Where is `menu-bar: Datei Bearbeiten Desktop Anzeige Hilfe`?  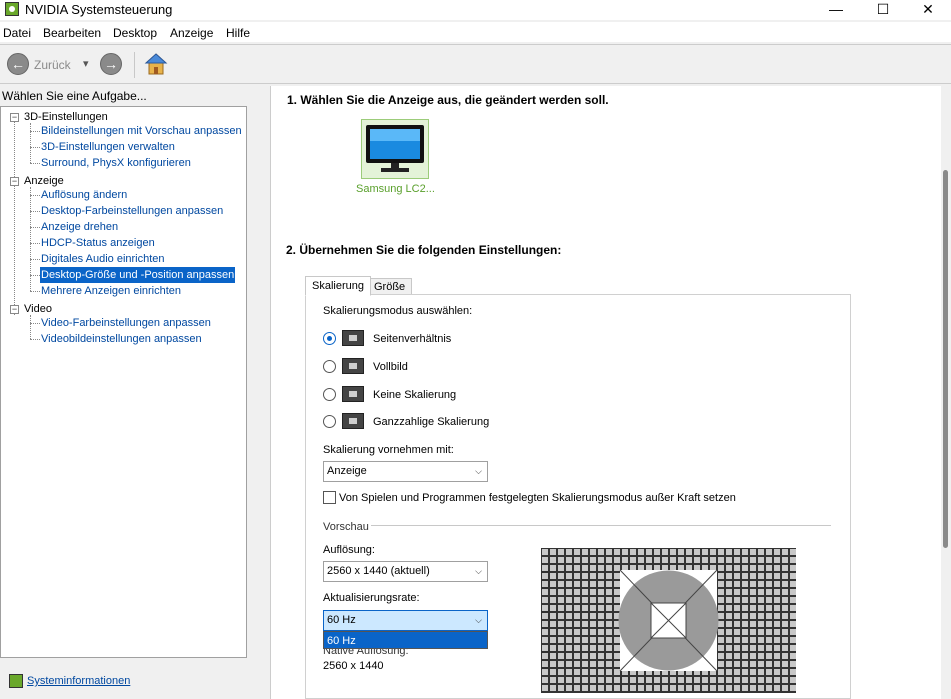
menu-bar: Datei Bearbeiten Desktop Anzeige Hilfe is located at coordinates (475, 32).